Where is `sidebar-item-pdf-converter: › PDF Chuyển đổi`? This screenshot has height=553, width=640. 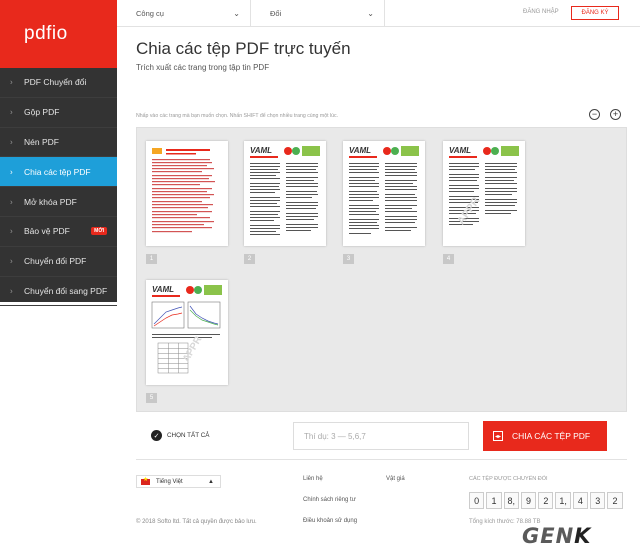
sidebar-item-pdf-converter: › PDF Chuyển đổi is located at coordinates (58, 83).